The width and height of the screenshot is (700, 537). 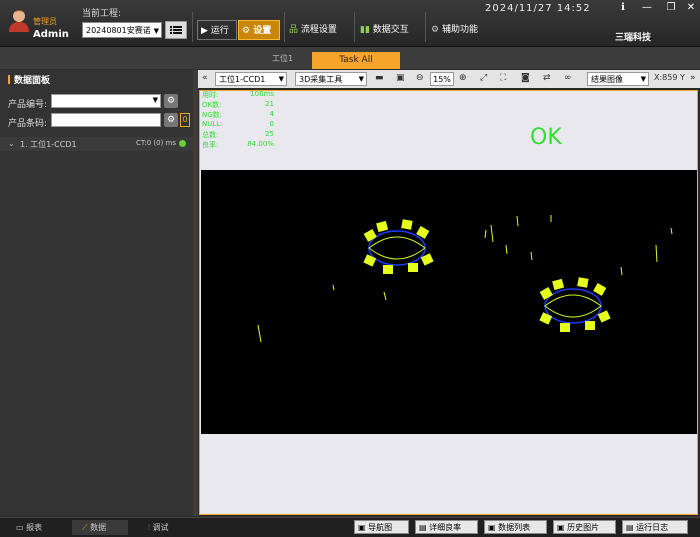 What do you see at coordinates (630, 527) in the screenshot?
I see `document-icon: ▤` at bounding box center [630, 527].